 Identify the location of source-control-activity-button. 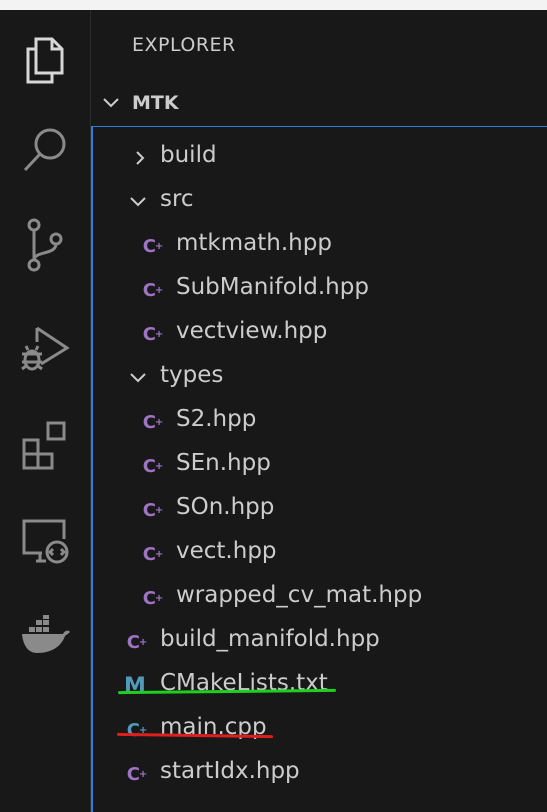
(45, 245).